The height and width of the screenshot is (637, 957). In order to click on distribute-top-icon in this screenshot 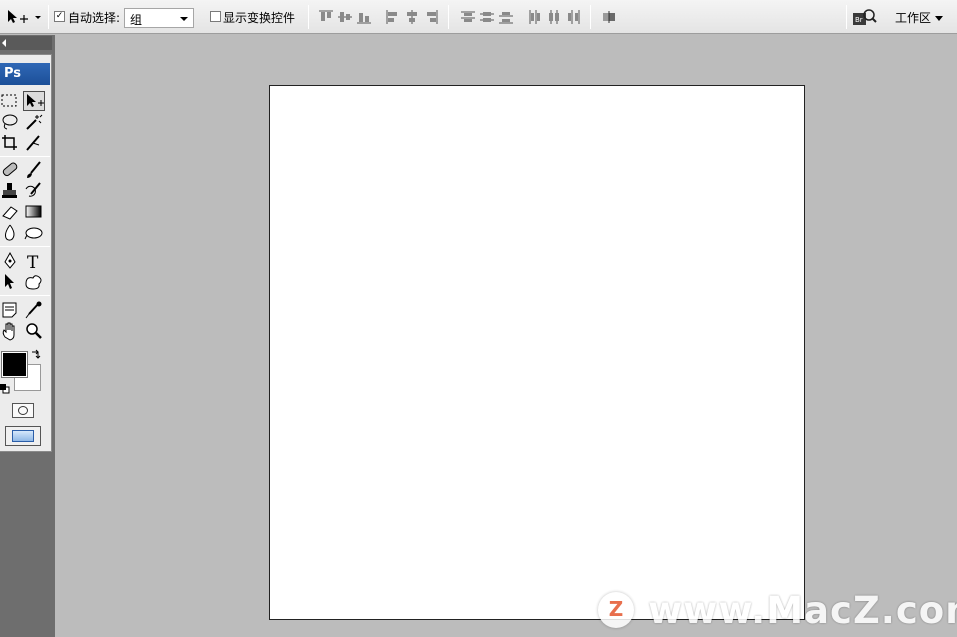, I will do `click(468, 17)`.